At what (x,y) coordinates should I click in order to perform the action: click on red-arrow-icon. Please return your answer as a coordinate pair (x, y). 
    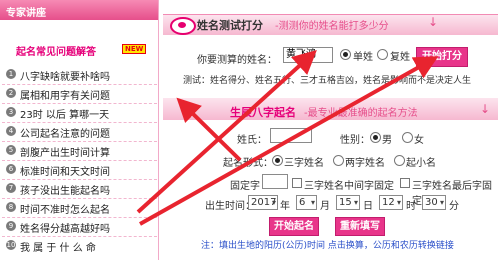
    Looking at the image, I should click on (209, 129).